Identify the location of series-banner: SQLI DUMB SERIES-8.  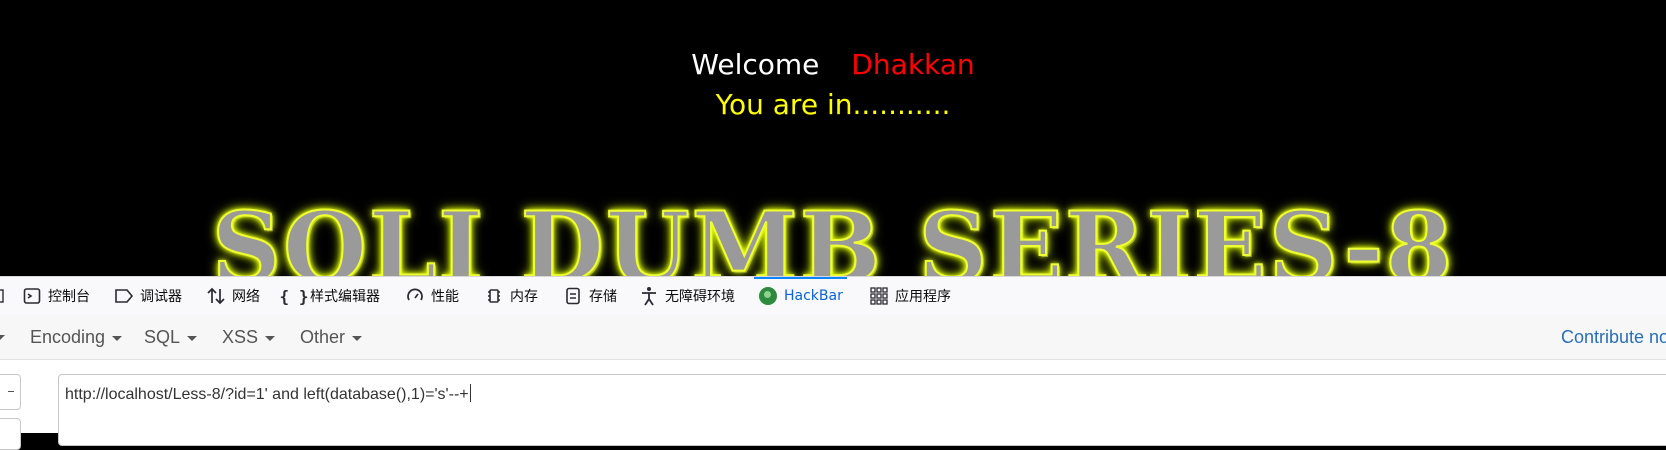
(833, 234).